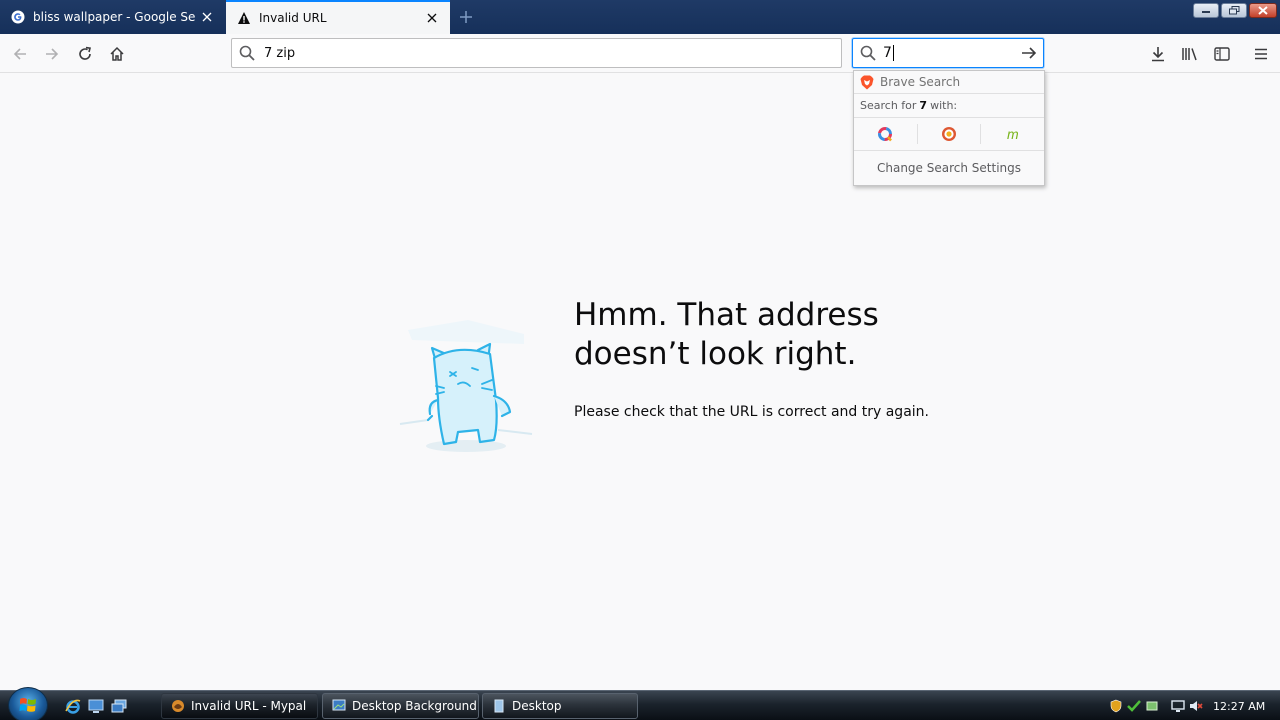 This screenshot has height=720, width=1280. I want to click on home-icon, so click(117, 53).